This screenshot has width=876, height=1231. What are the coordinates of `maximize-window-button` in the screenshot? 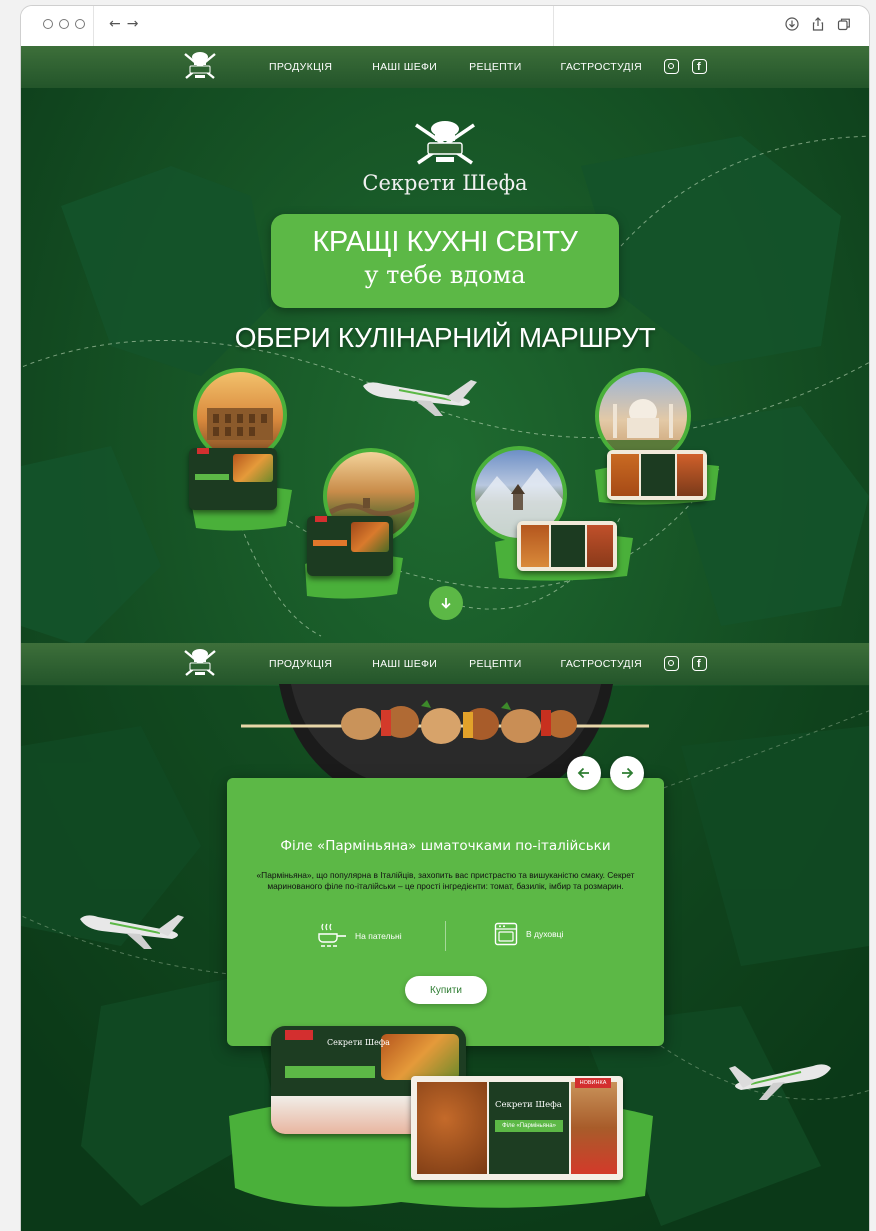 It's located at (80, 24).